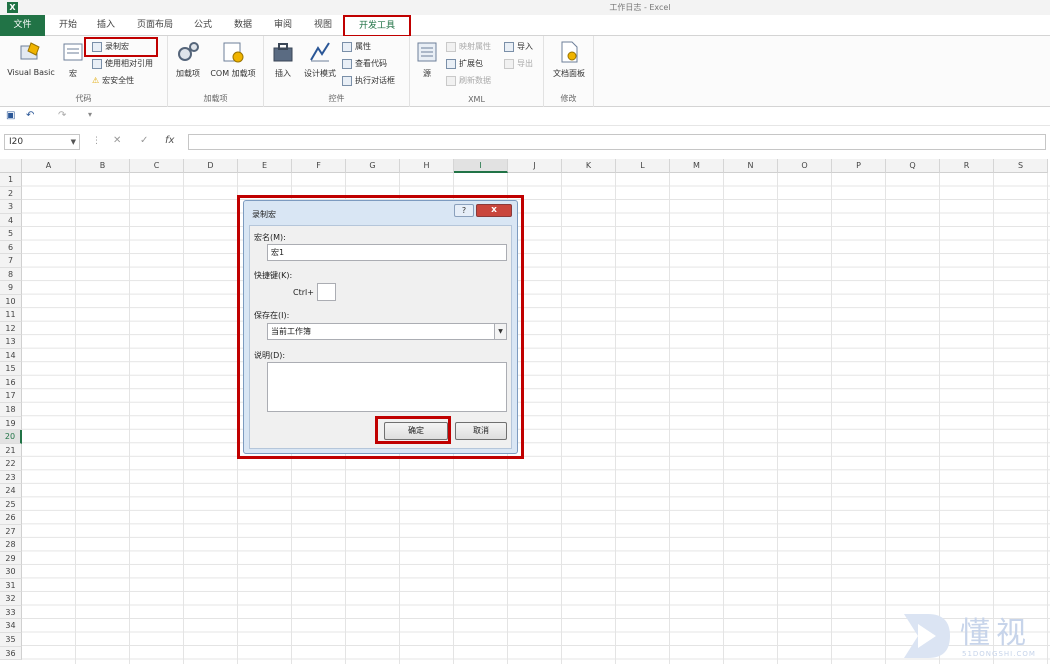 The image size is (1050, 664). Describe the element at coordinates (518, 64) in the screenshot. I see `export-button: 导出` at that location.